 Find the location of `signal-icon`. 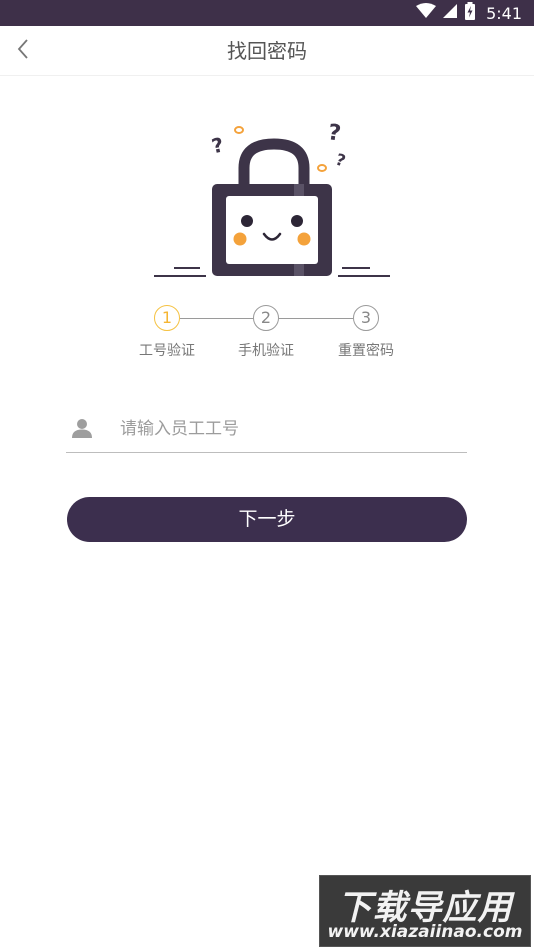

signal-icon is located at coordinates (450, 13).